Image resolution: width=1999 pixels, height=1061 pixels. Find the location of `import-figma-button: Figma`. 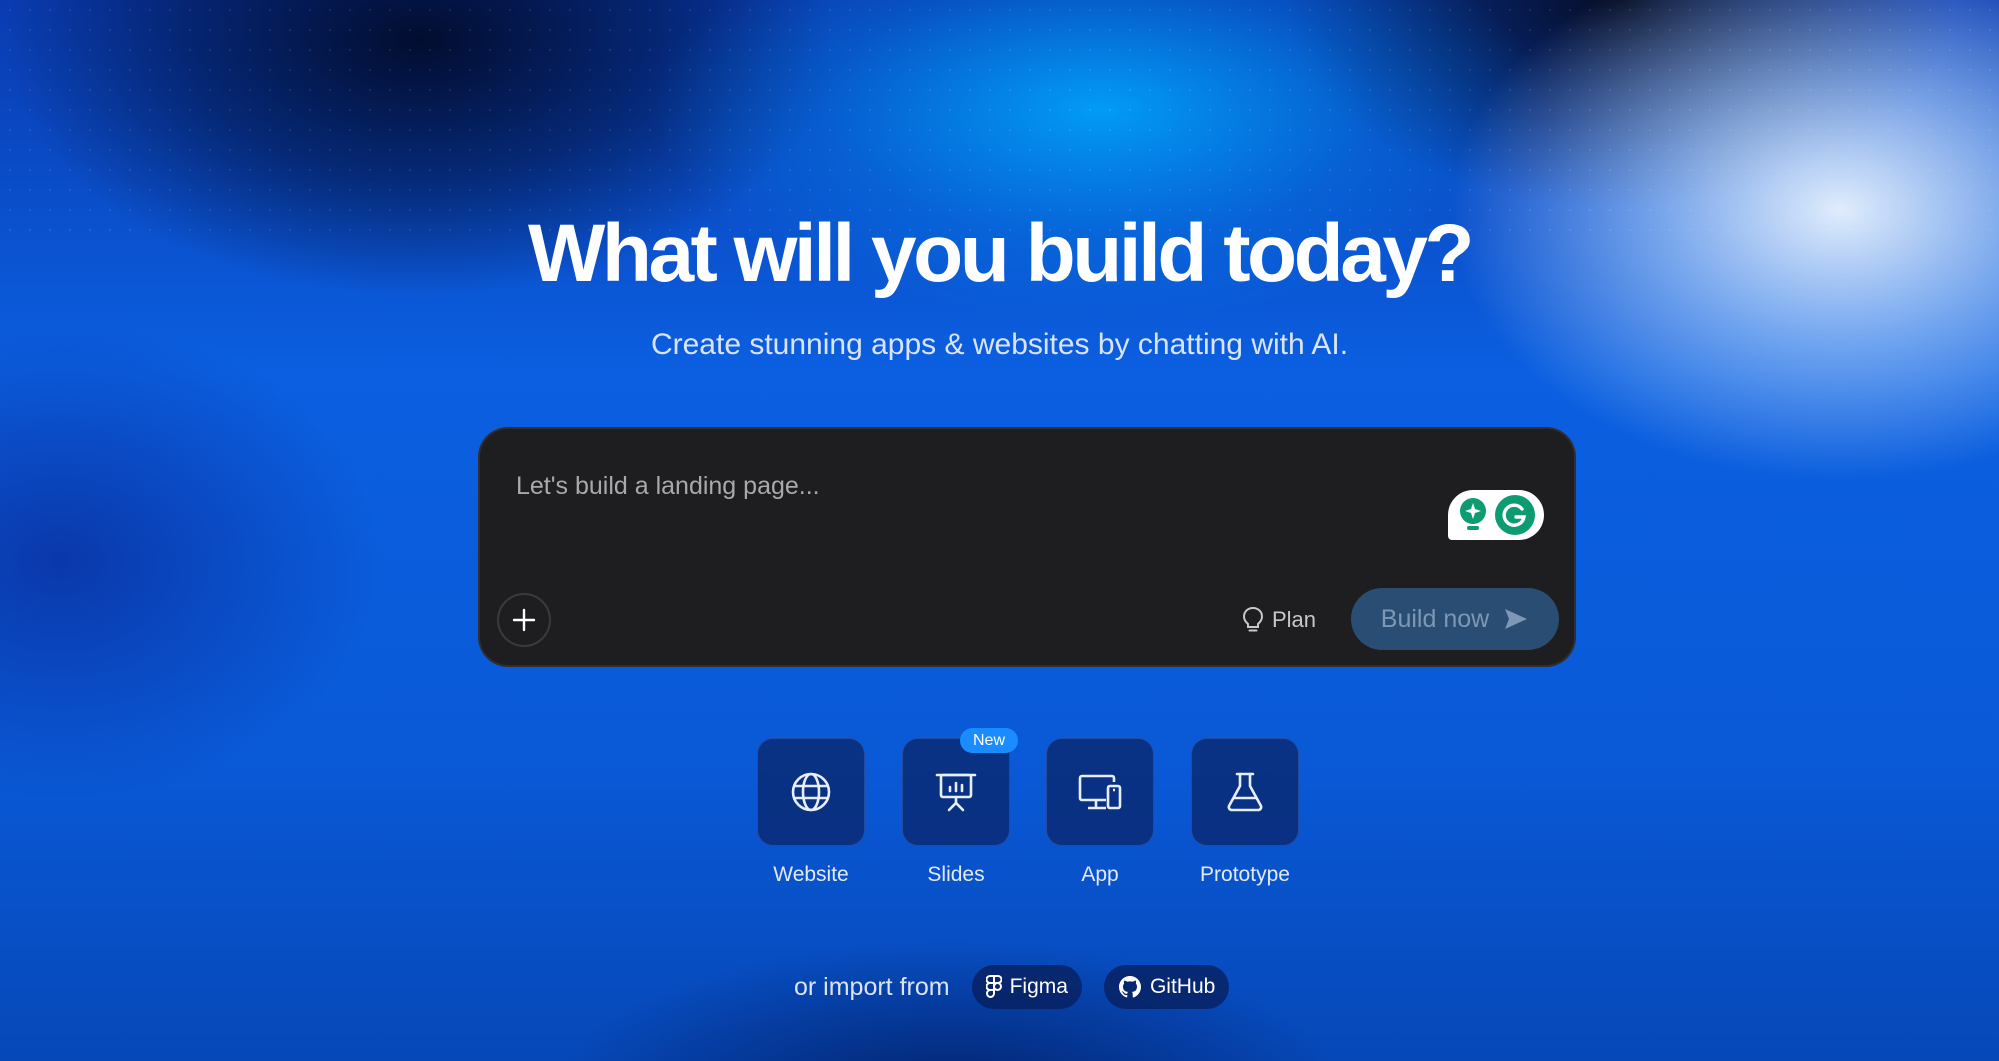

import-figma-button: Figma is located at coordinates (1026, 987).